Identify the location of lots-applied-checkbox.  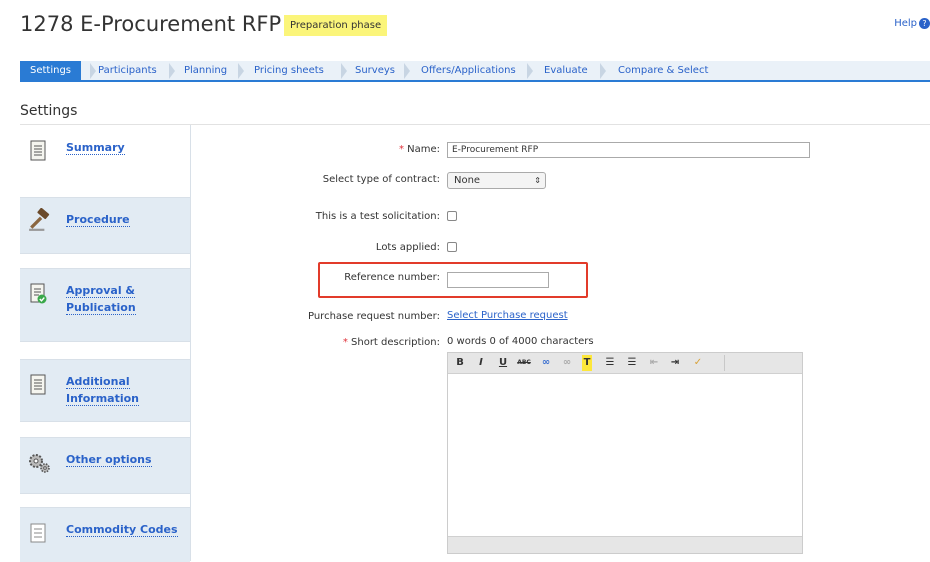
(452, 247).